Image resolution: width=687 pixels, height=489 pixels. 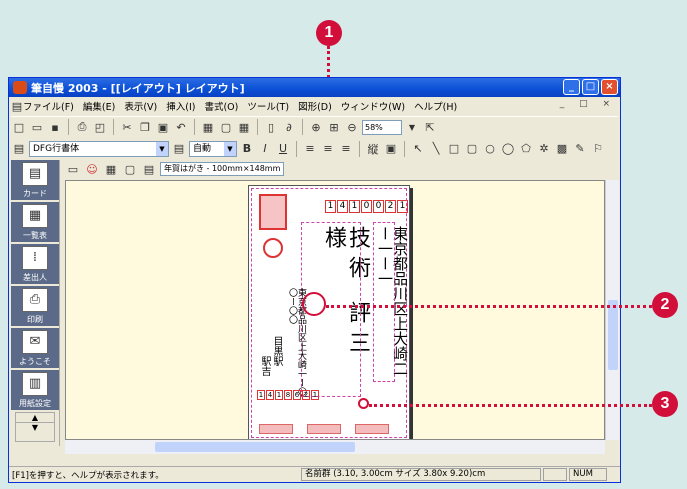 I want to click on recipient-address: 東京都品川区上大崎二ー一ー一, so click(x=392, y=301).